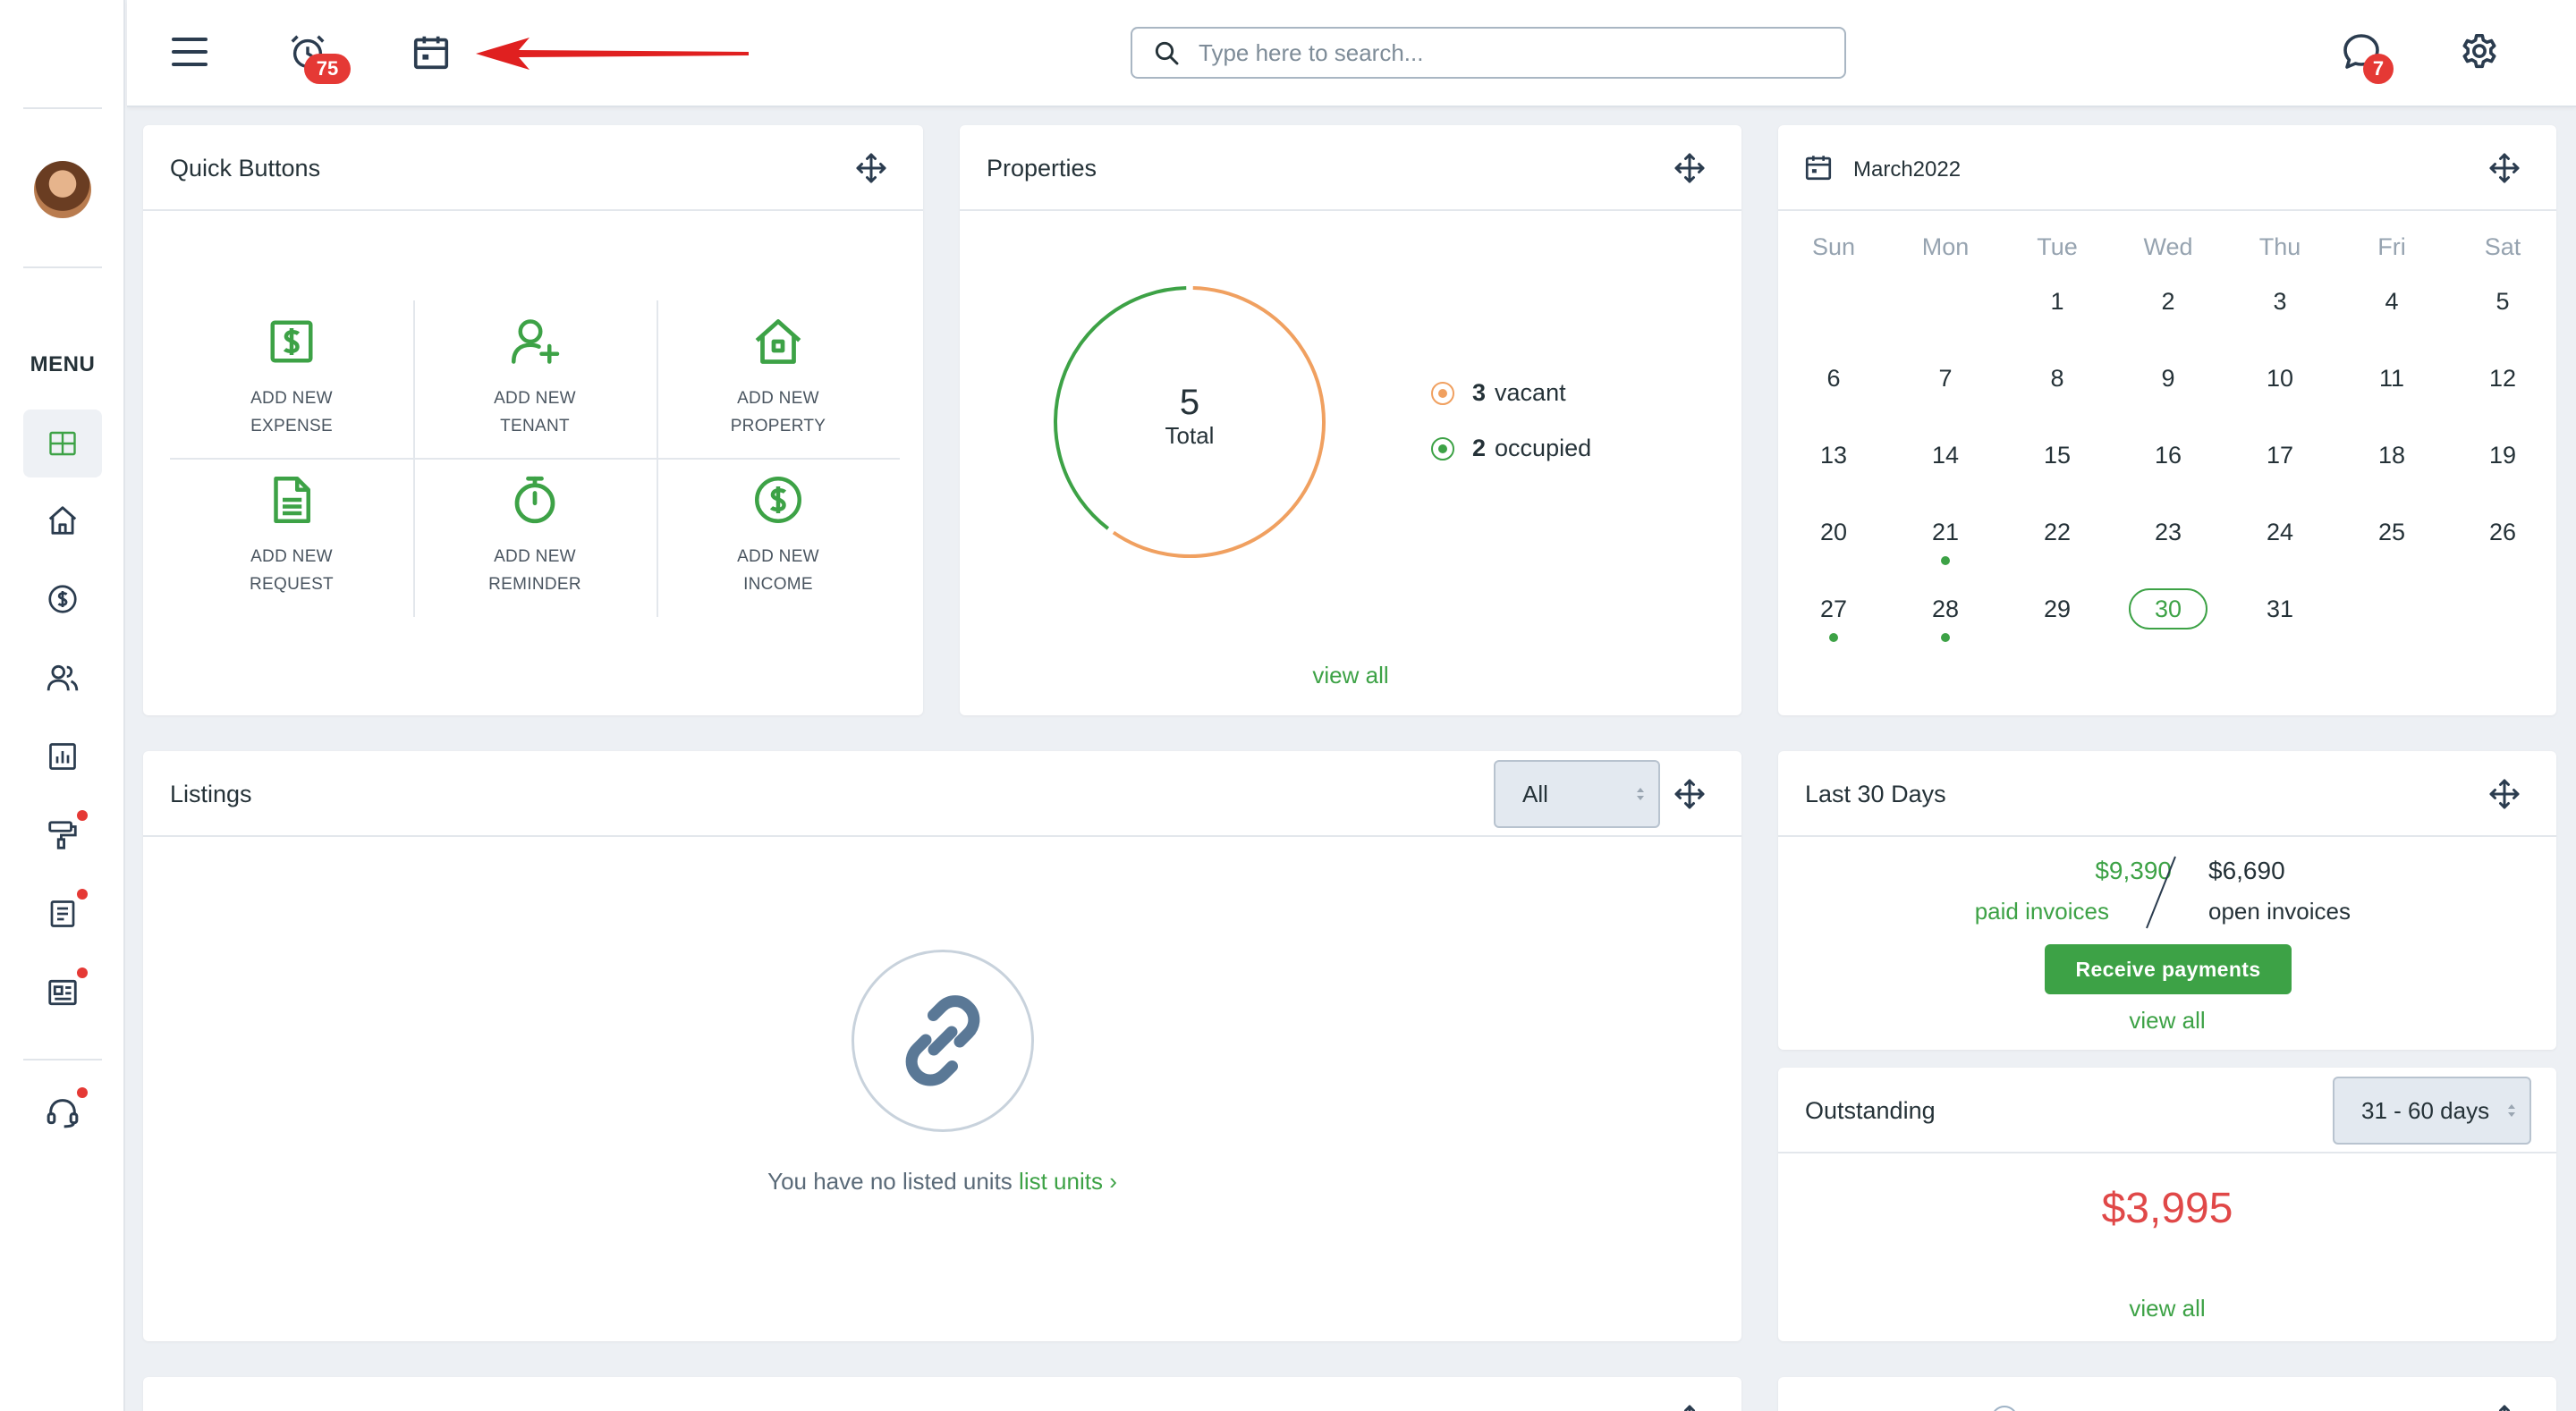 This screenshot has height=1411, width=2576. Describe the element at coordinates (535, 538) in the screenshot. I see `add-reminder-button: ADD NEW REMINDER` at that location.